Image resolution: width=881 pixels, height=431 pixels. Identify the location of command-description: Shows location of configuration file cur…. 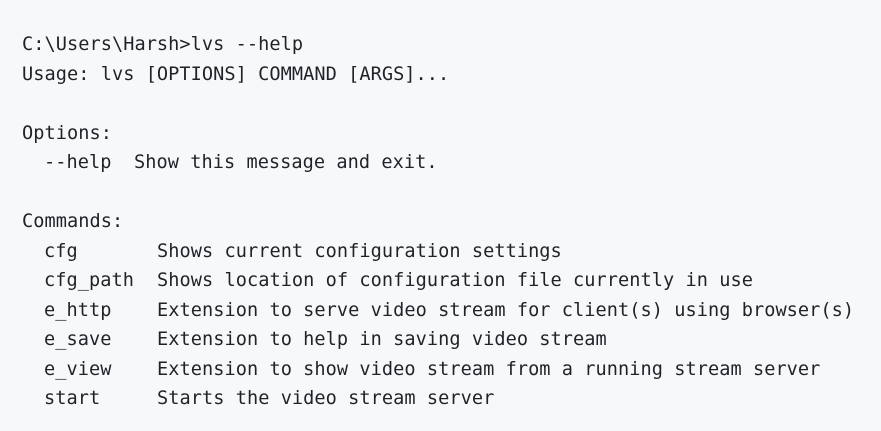
(455, 280).